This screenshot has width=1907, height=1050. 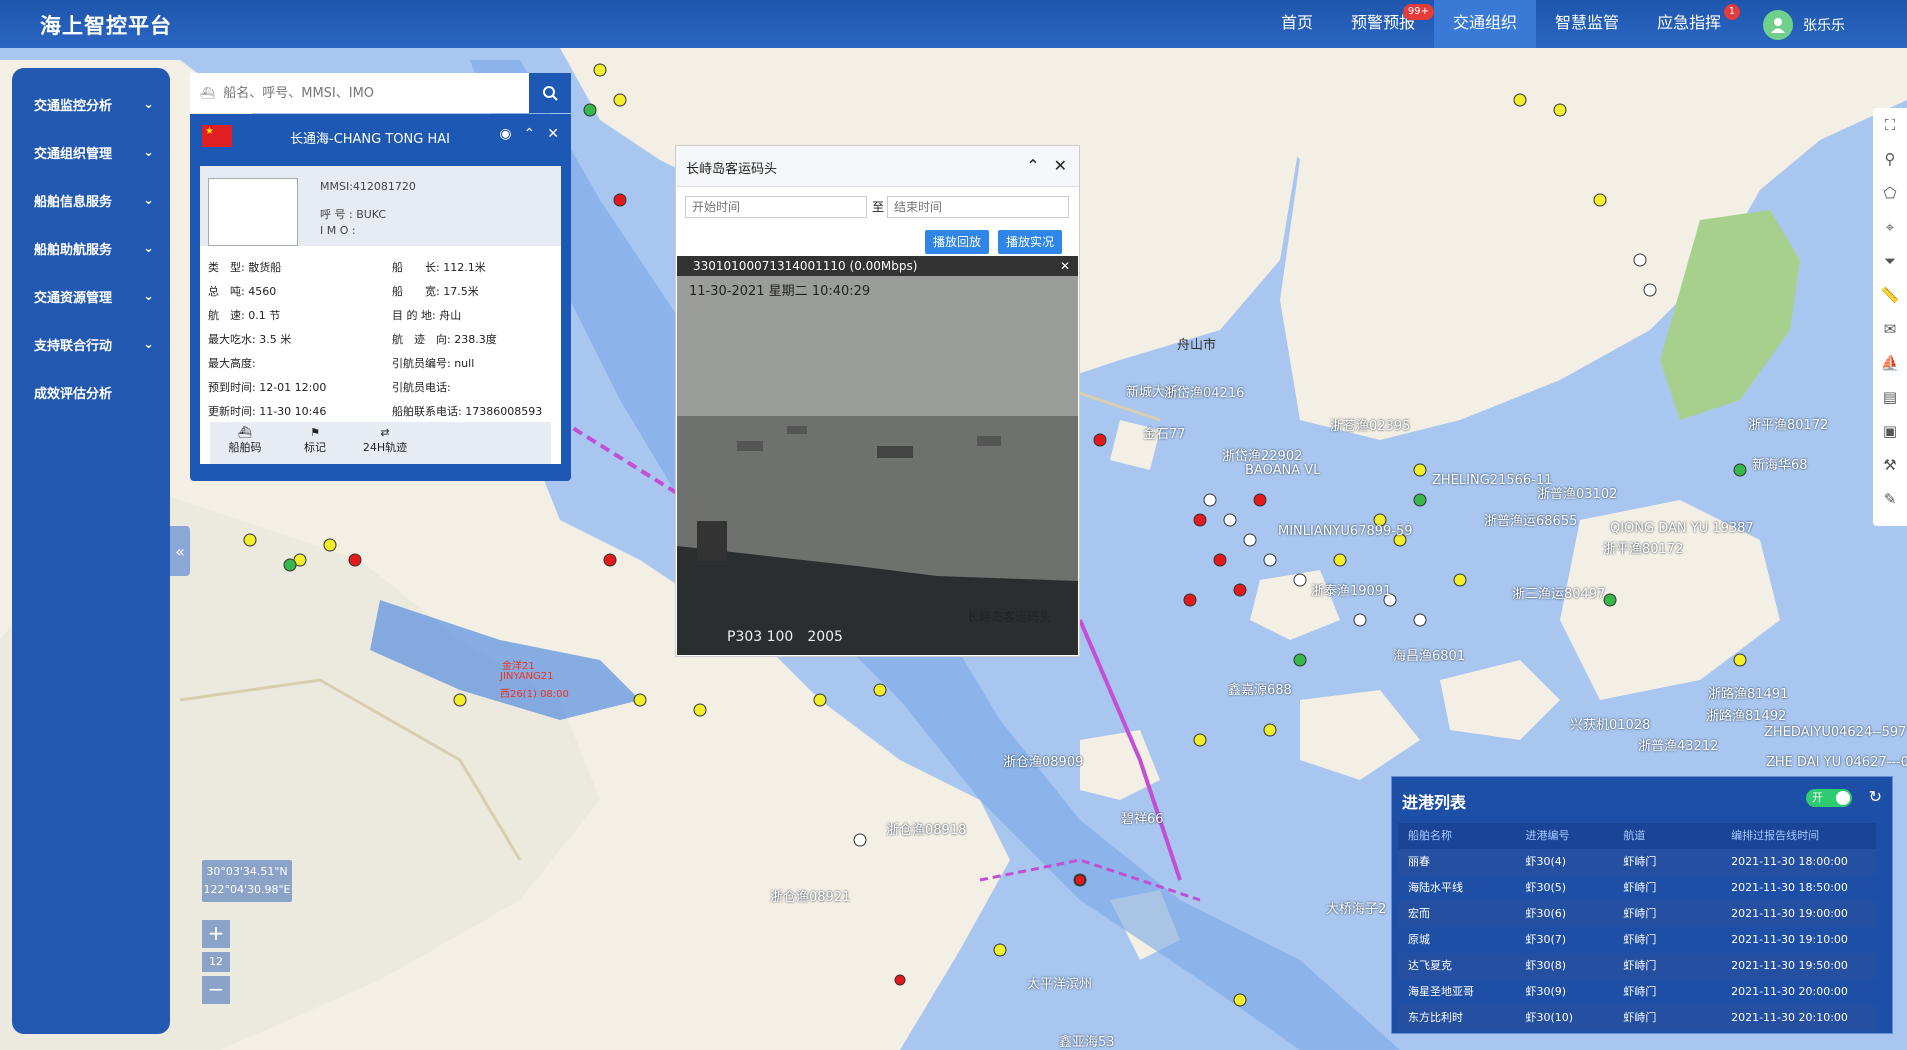 I want to click on map-label: BAOANA VL, so click(x=1283, y=470).